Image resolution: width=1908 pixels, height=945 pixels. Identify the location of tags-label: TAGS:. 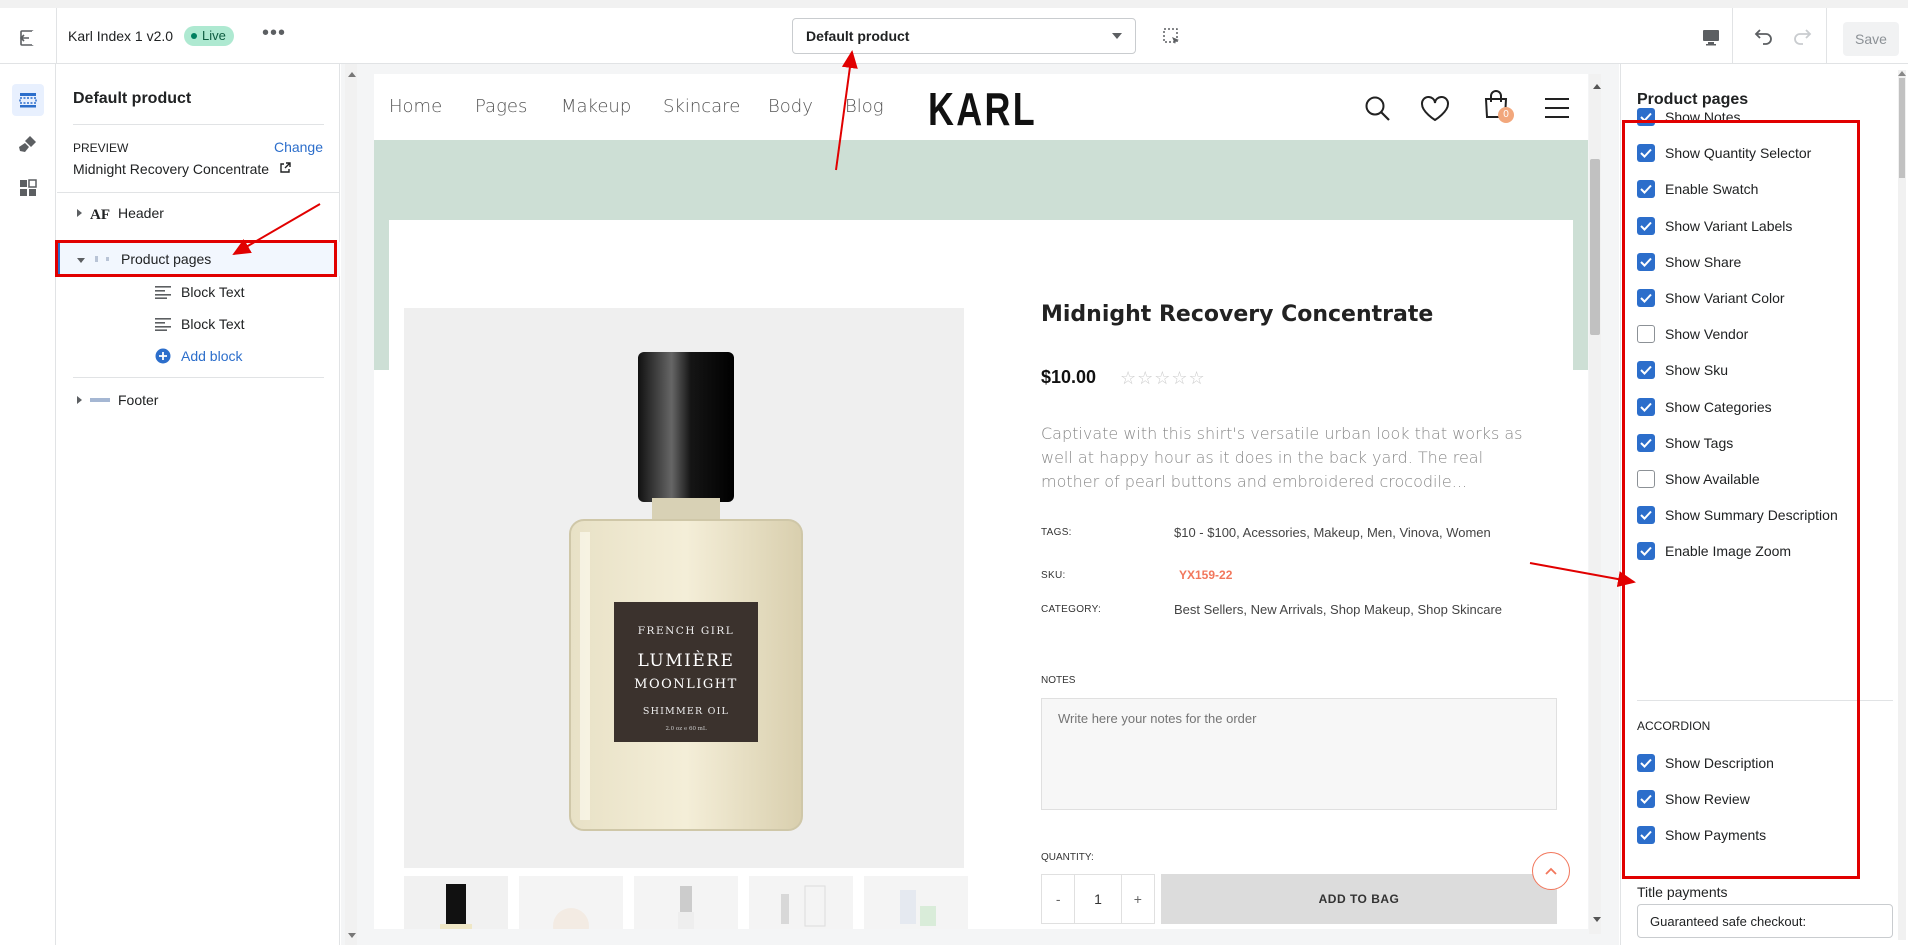
(1056, 532).